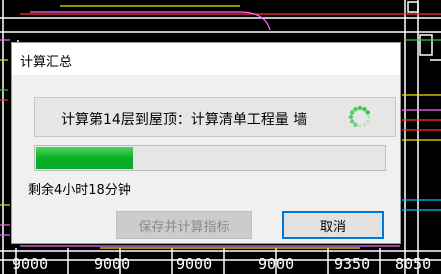 This screenshot has width=441, height=274. What do you see at coordinates (46, 62) in the screenshot?
I see `dialog-title: 计算汇总` at bounding box center [46, 62].